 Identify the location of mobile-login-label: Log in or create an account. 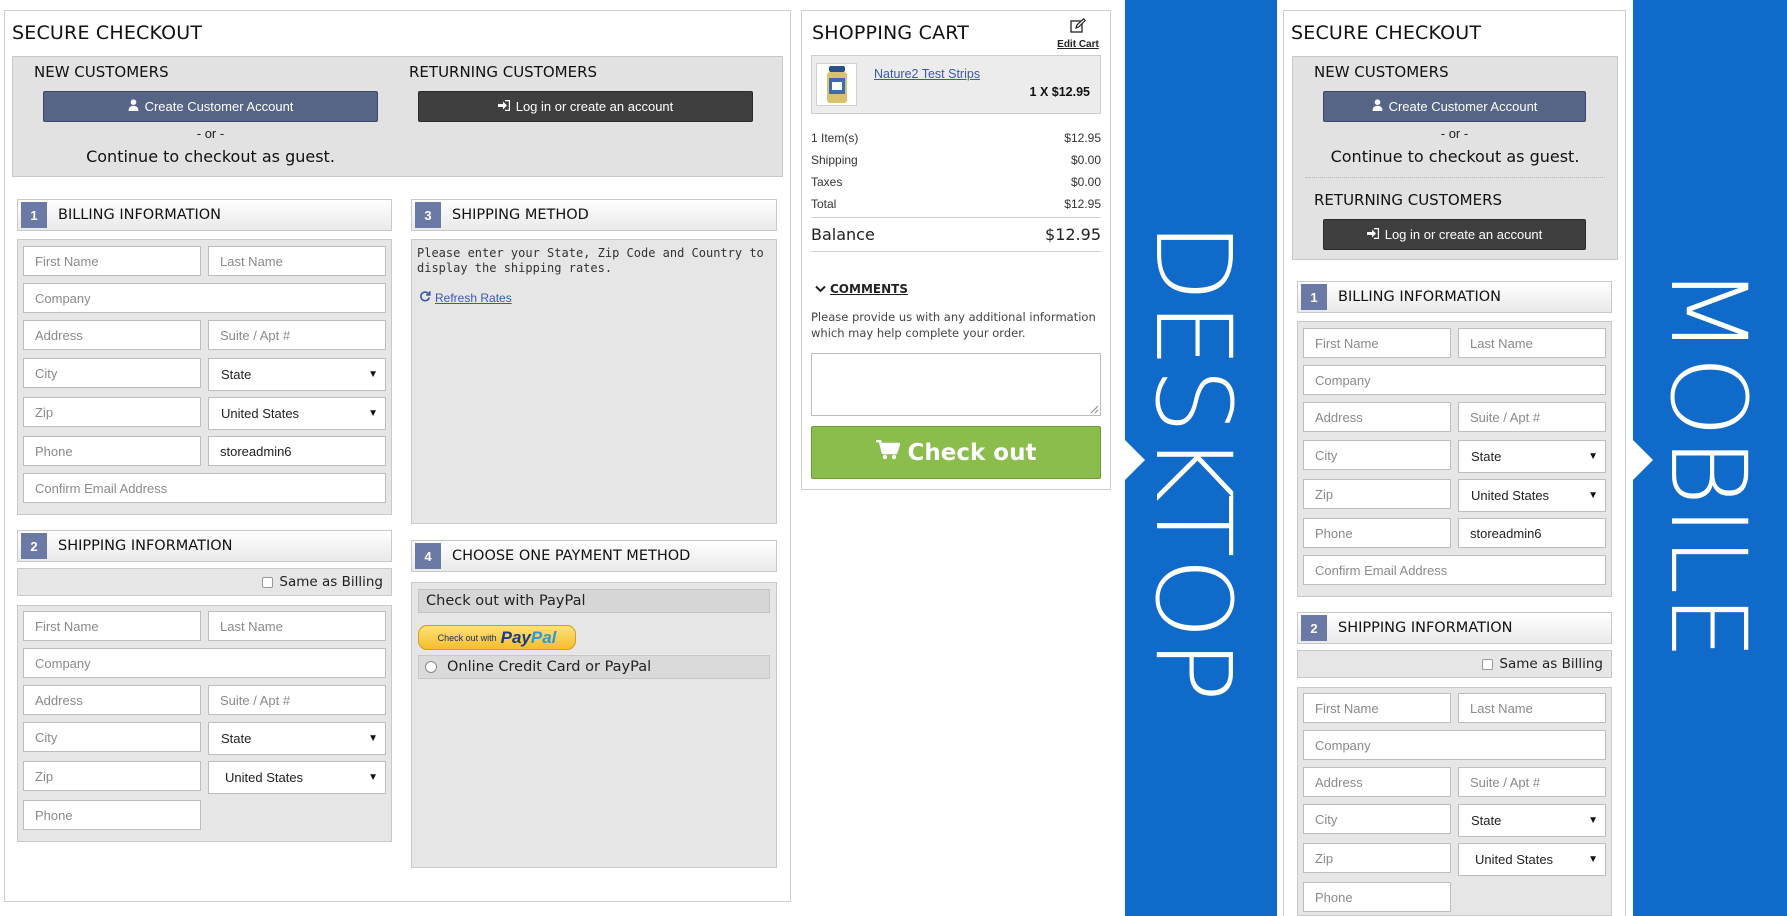
(1463, 234).